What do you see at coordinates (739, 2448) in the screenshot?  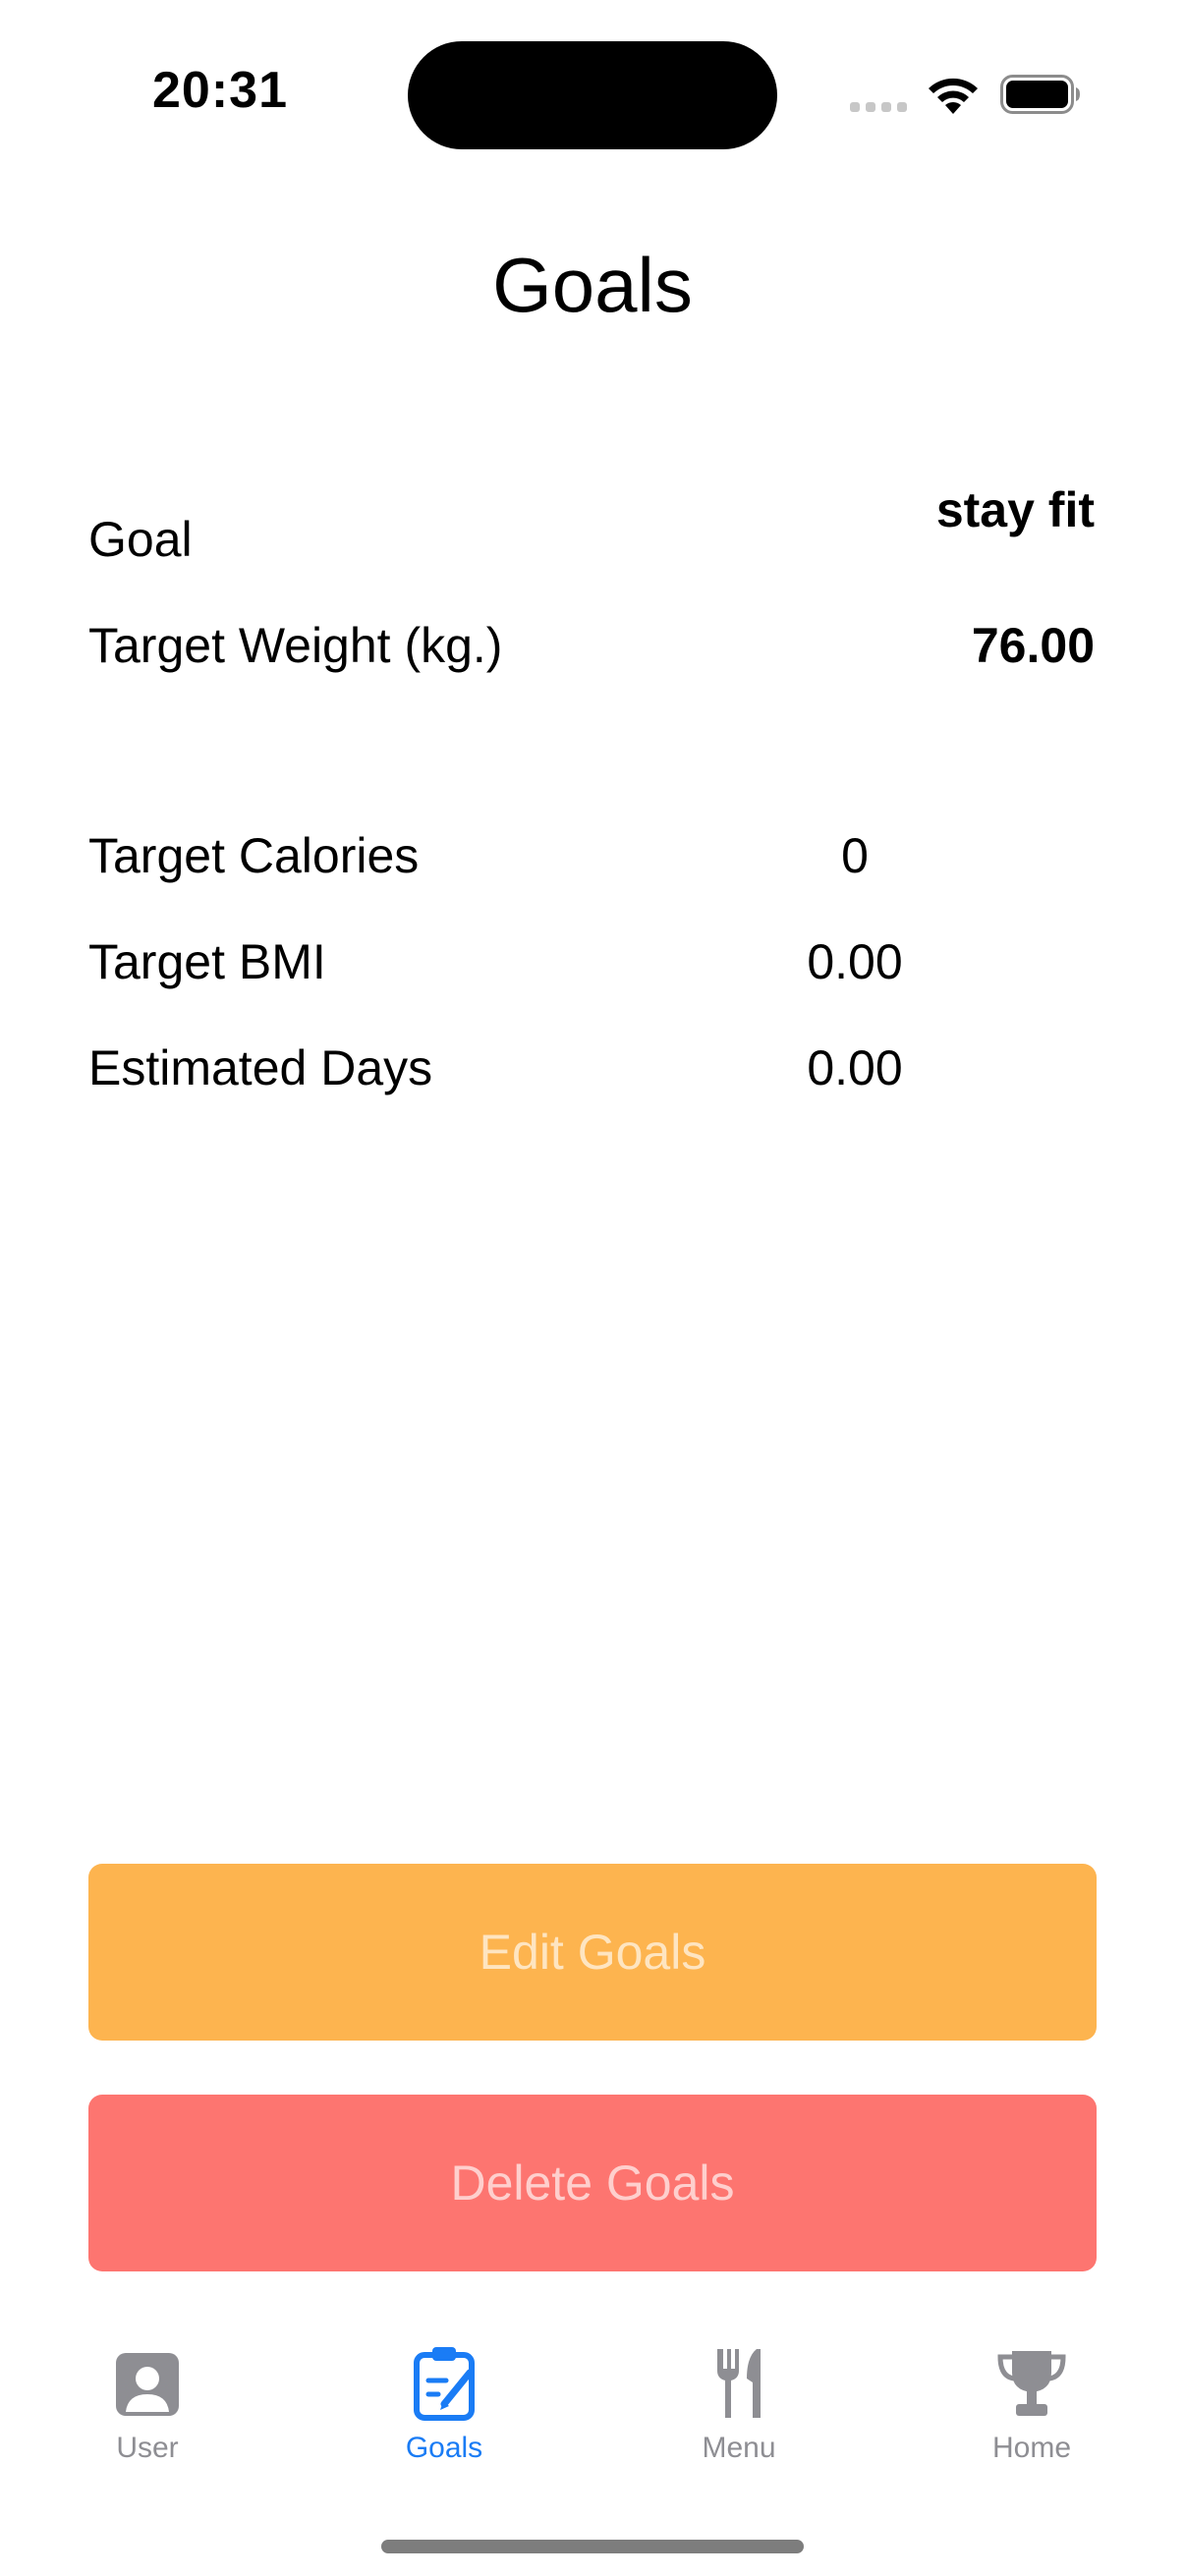 I see `tab-menu-label: Menu` at bounding box center [739, 2448].